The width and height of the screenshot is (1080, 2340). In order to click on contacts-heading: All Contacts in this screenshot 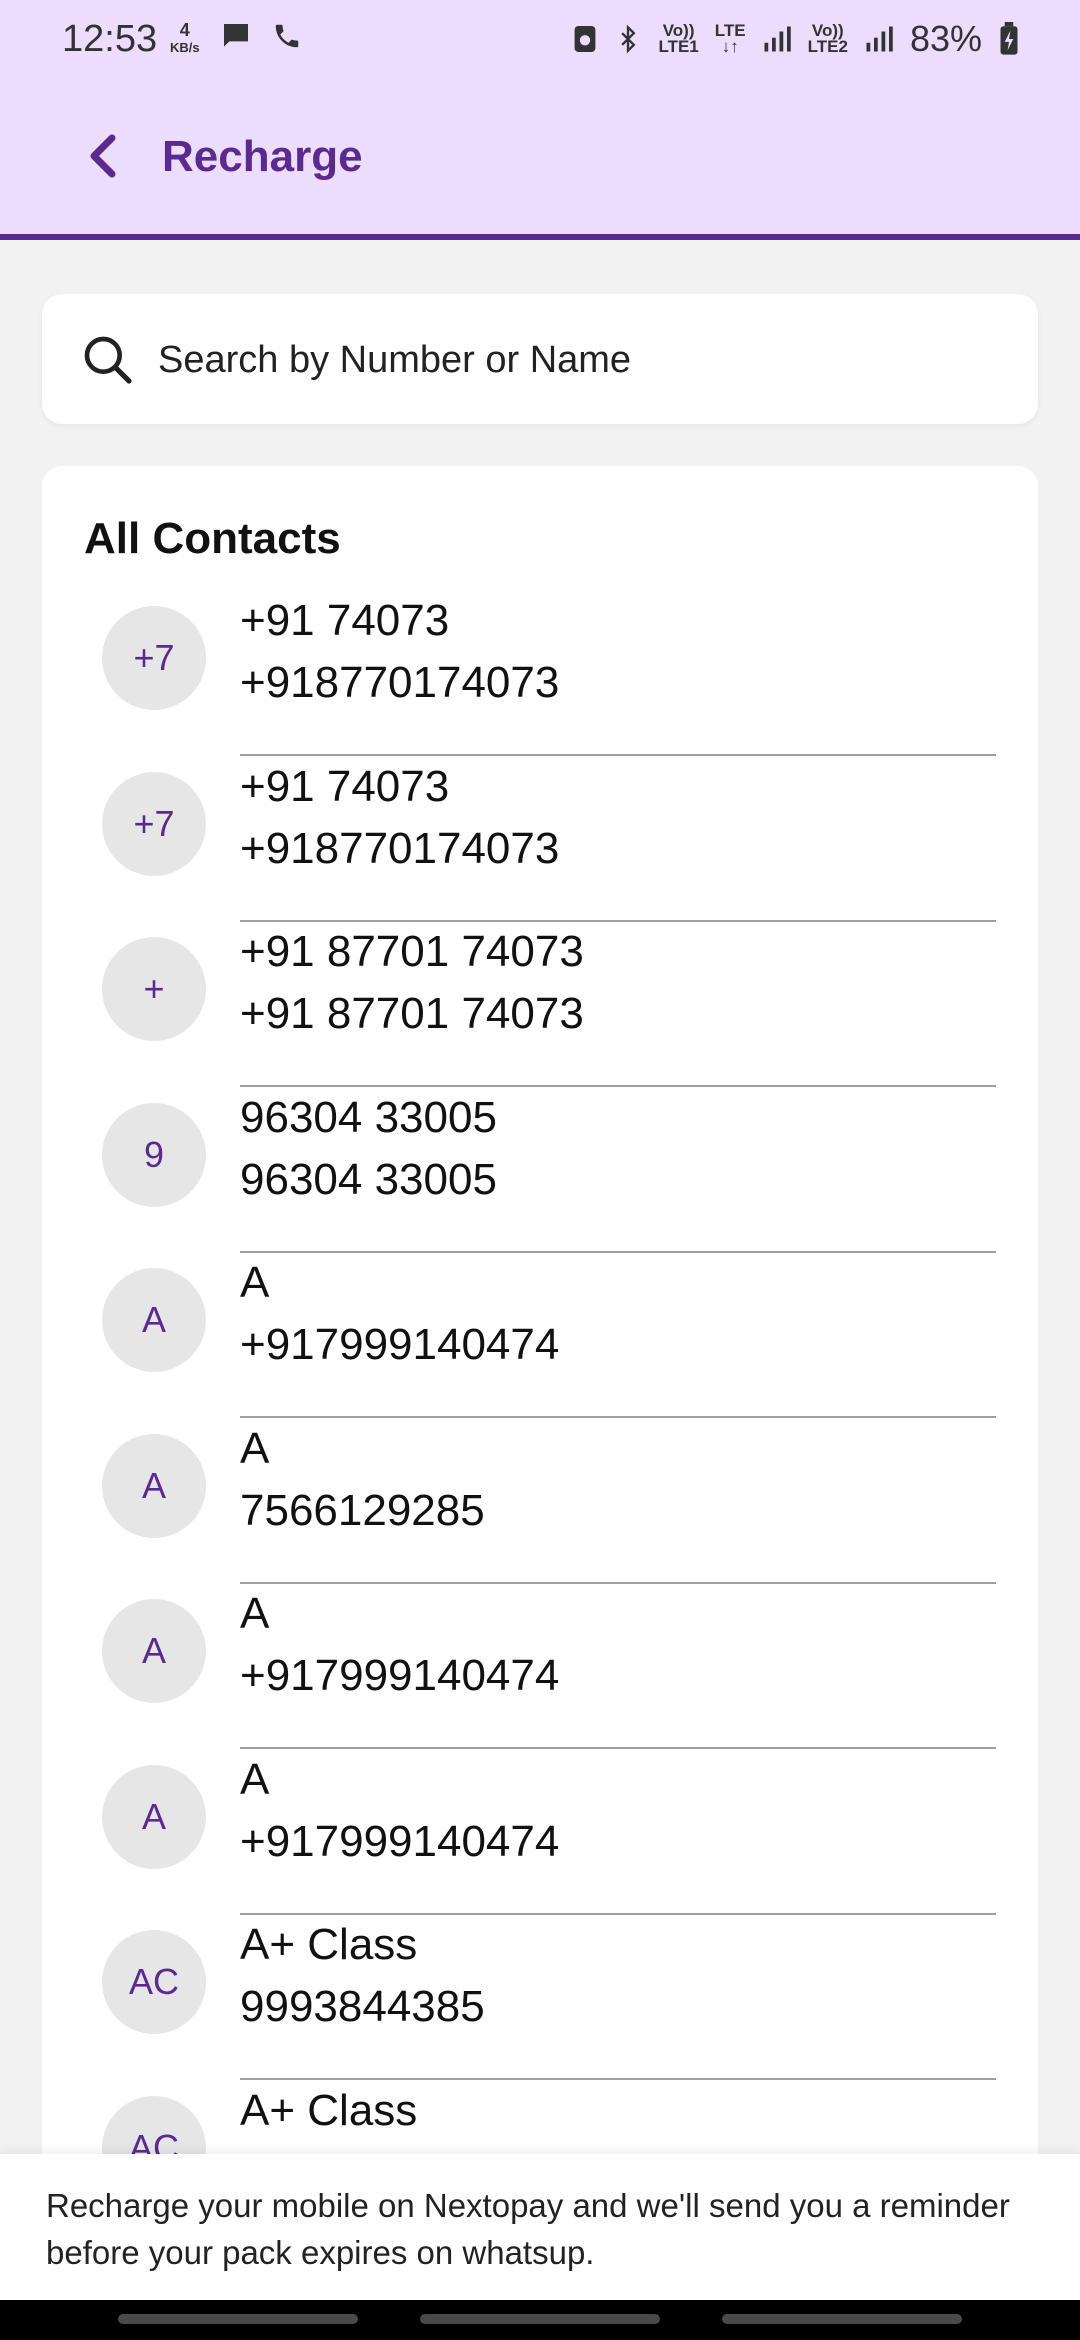, I will do `click(212, 538)`.